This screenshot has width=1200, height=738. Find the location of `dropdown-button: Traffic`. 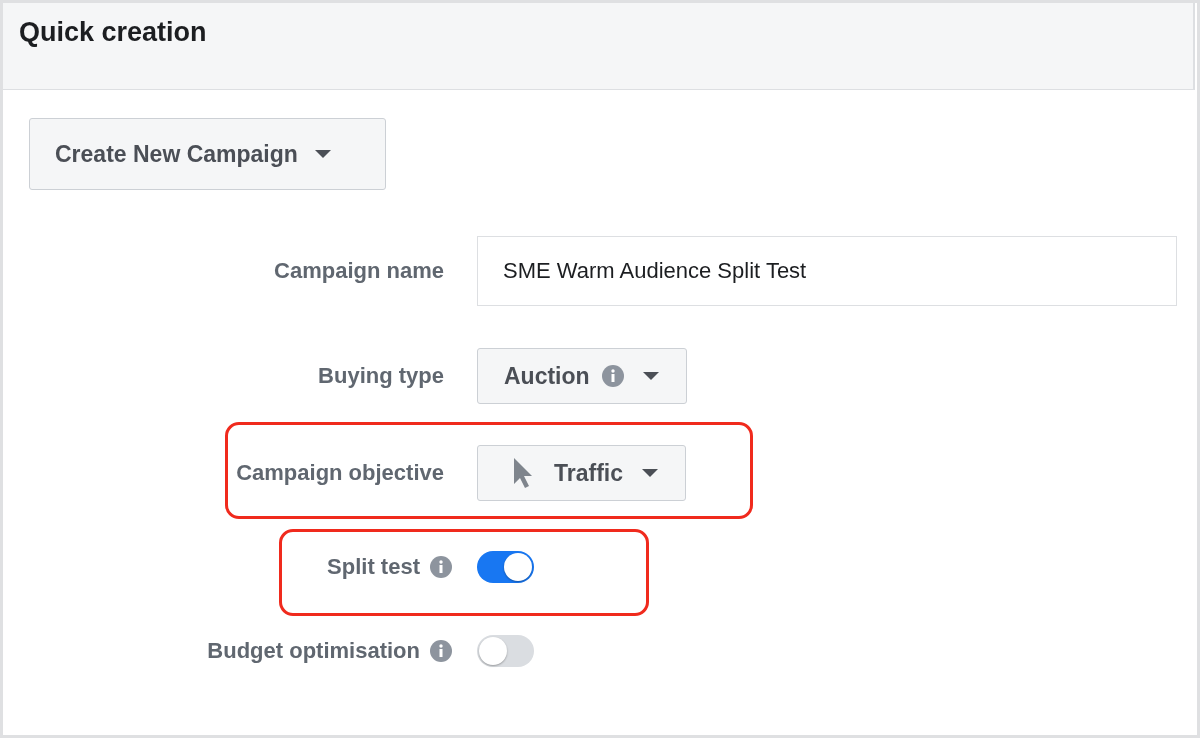

dropdown-button: Traffic is located at coordinates (582, 473).